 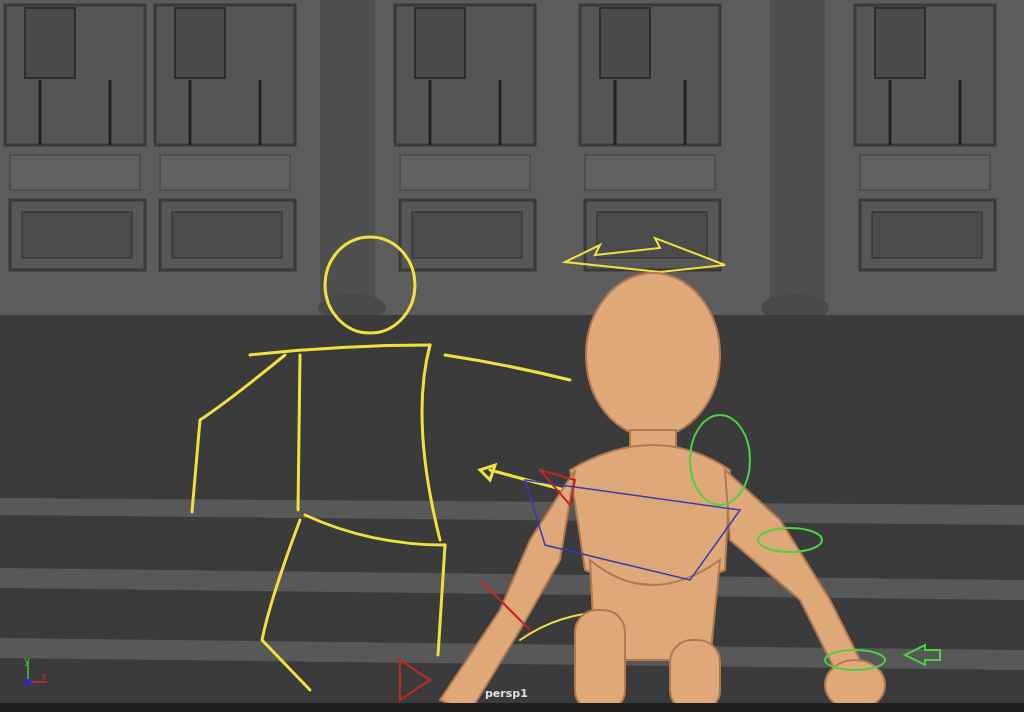 I want to click on x-axis-label: x, so click(x=44, y=677).